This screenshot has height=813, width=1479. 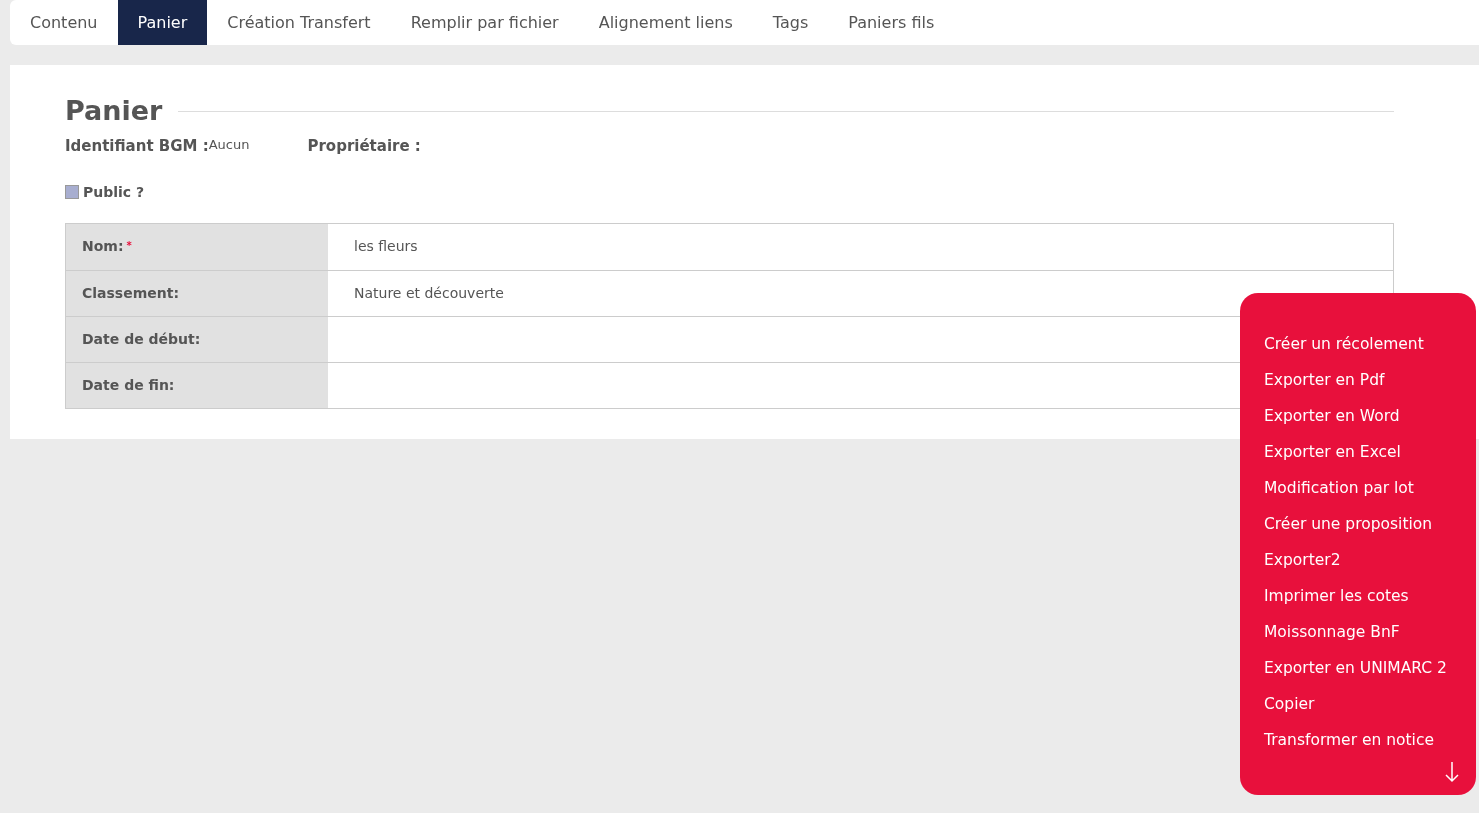 I want to click on menu-item: Exporter en UNIMARC 2, so click(x=1358, y=673).